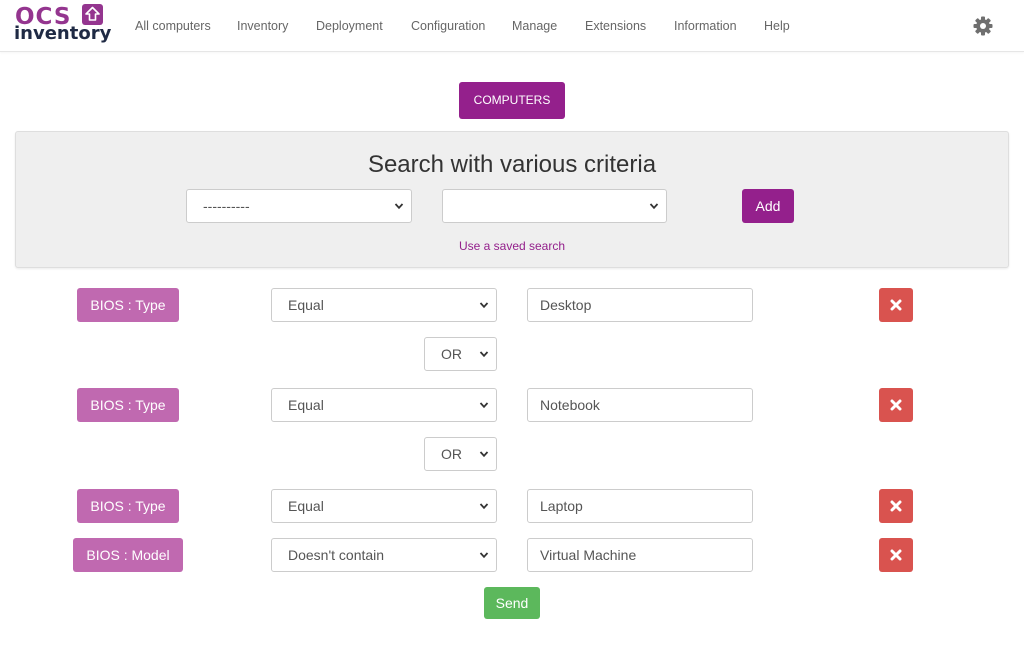  Describe the element at coordinates (534, 26) in the screenshot. I see `nav-manage: Manage` at that location.